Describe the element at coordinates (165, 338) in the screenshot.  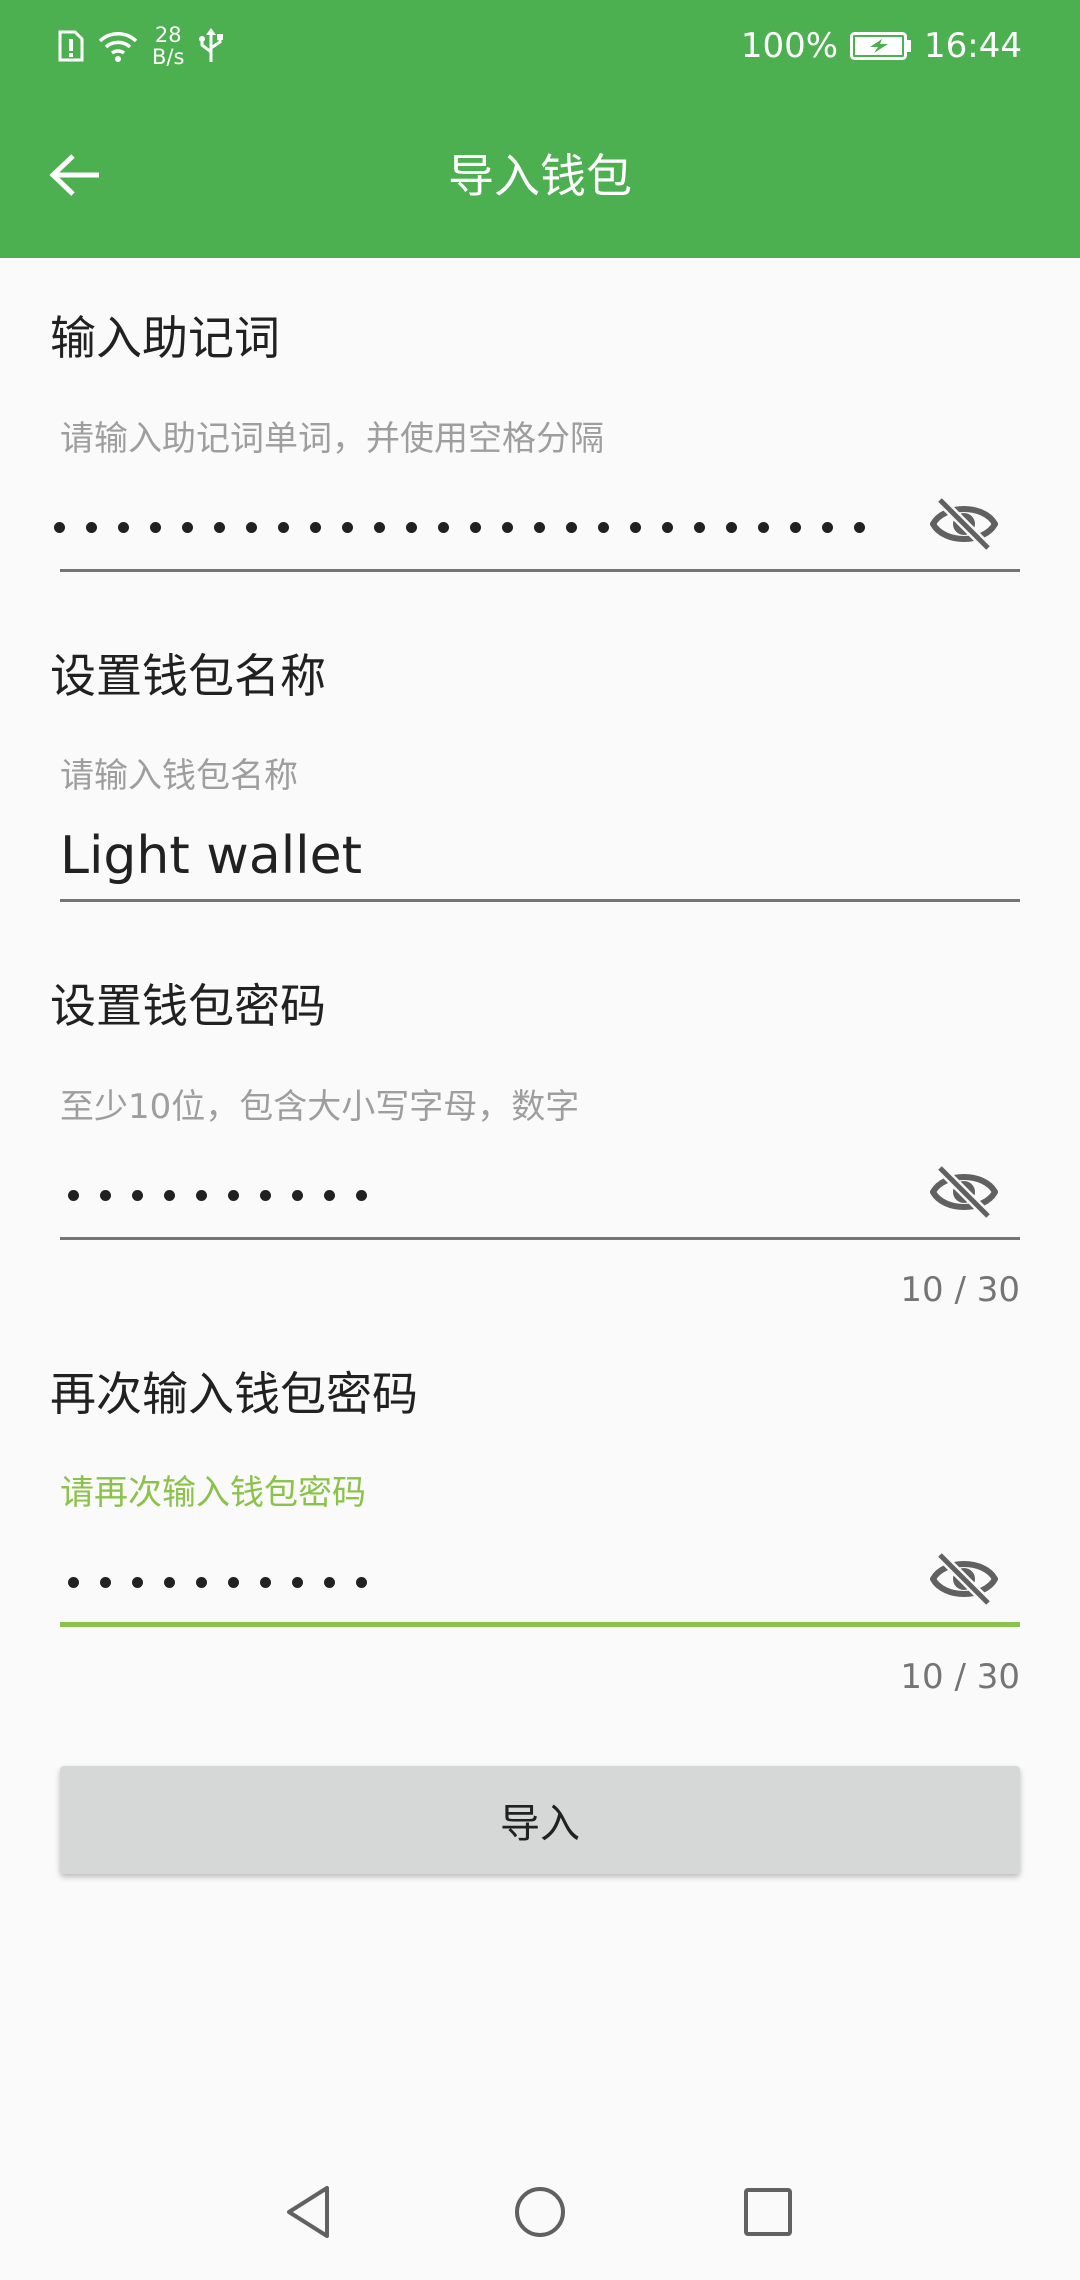
I see `mnemonic-label: 输入助记词` at that location.